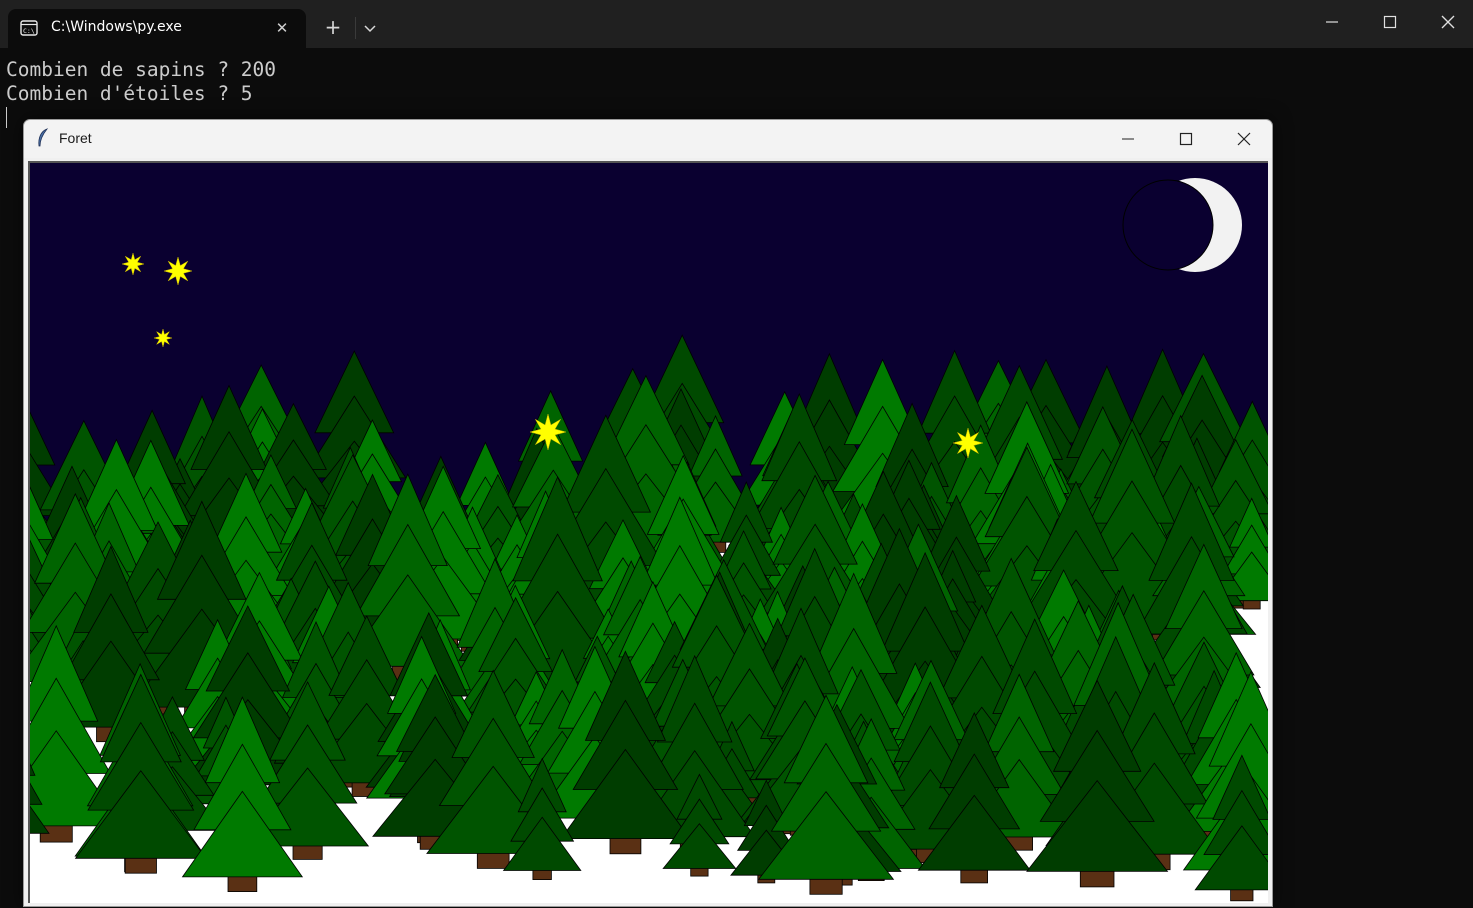 The image size is (1473, 908). What do you see at coordinates (355, 28) in the screenshot?
I see `divider` at bounding box center [355, 28].